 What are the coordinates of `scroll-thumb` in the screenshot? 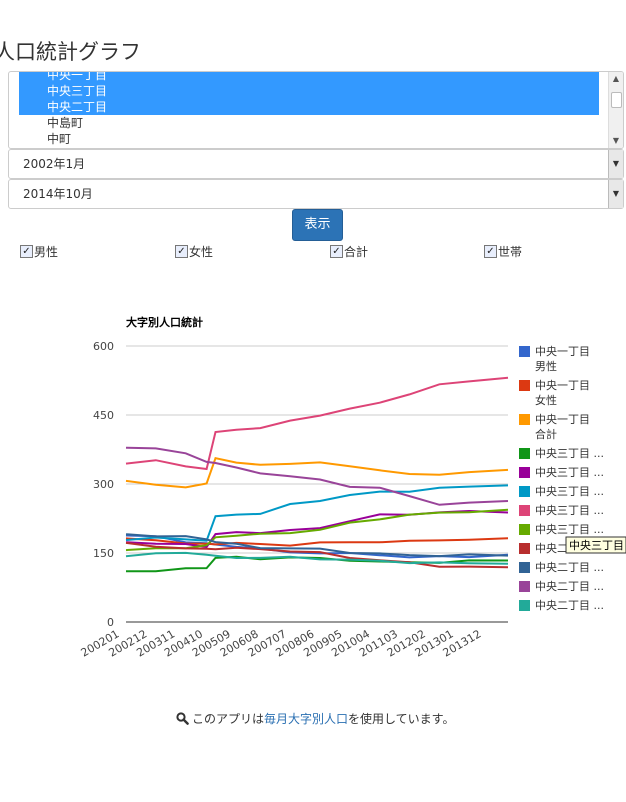 It's located at (616, 100).